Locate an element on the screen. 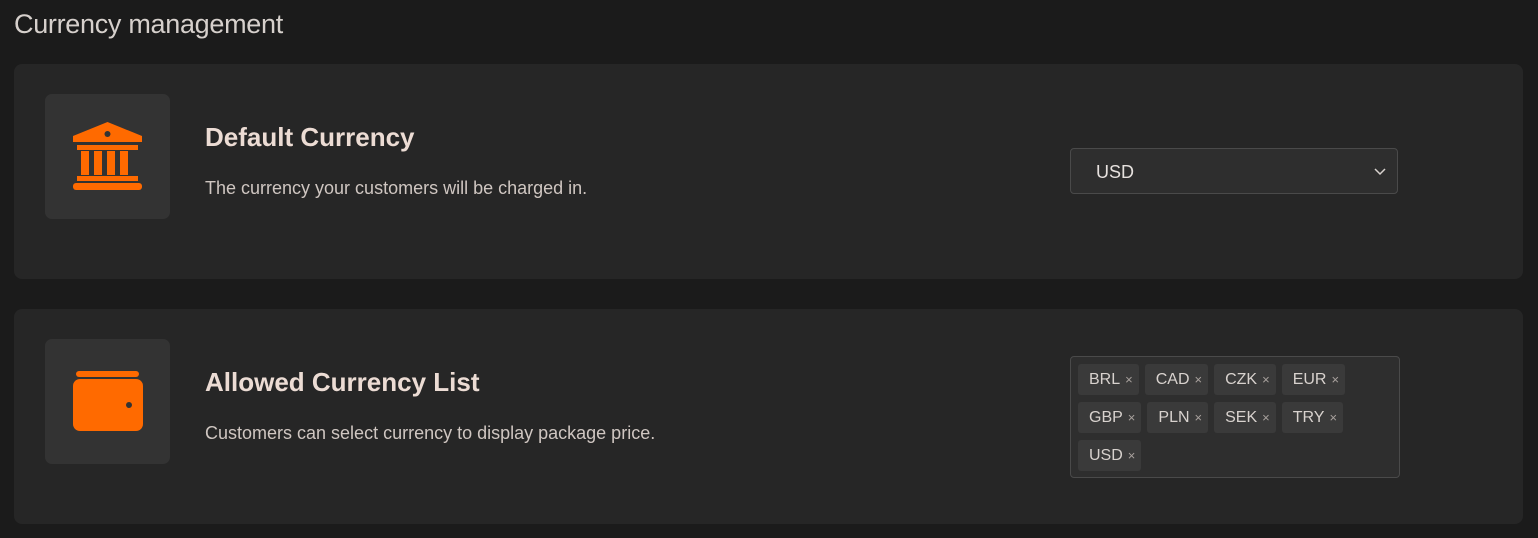 The height and width of the screenshot is (538, 1538). tag-label: PLN is located at coordinates (1174, 417).